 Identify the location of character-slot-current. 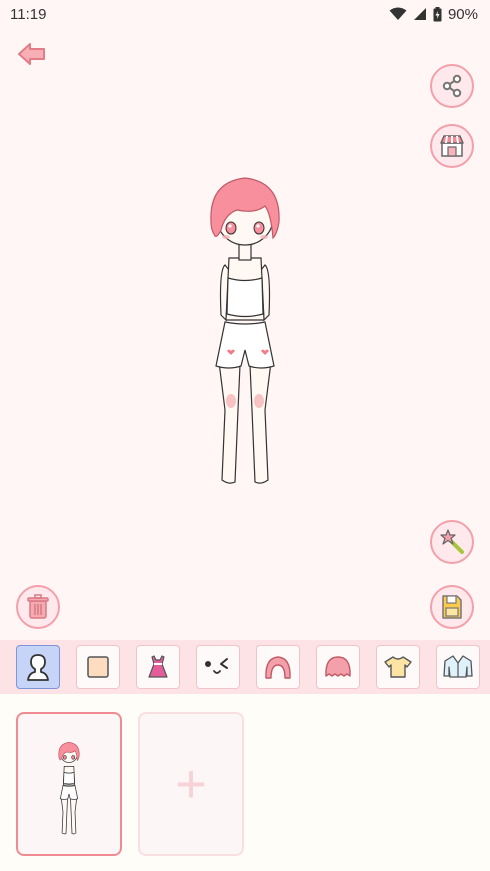
(69, 784).